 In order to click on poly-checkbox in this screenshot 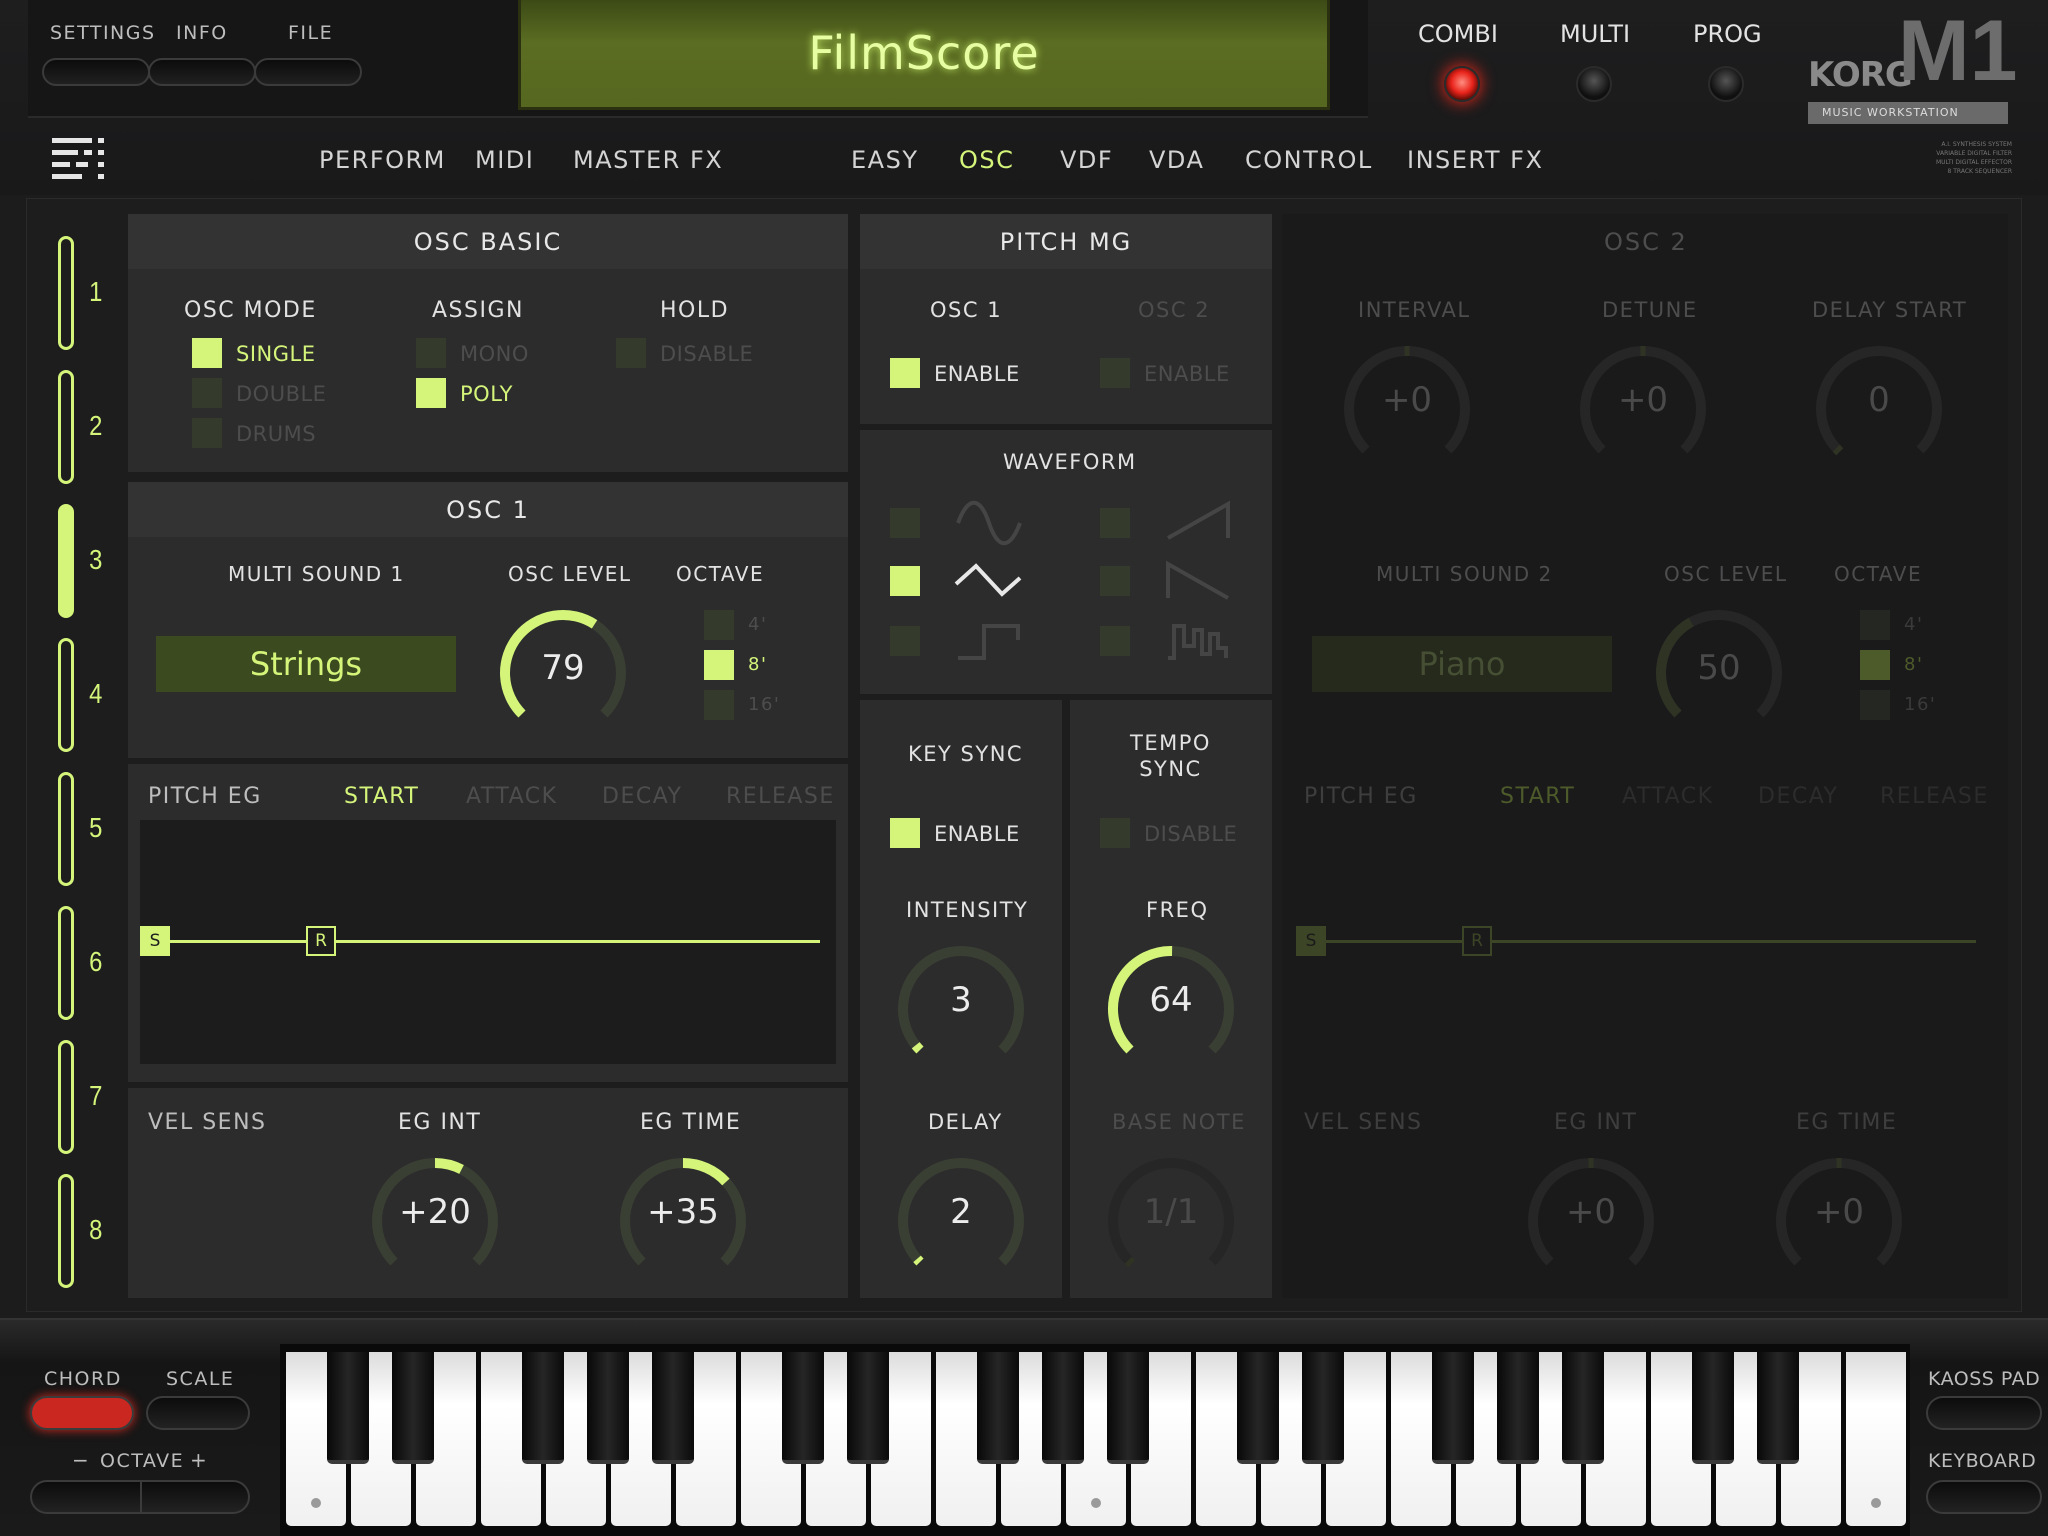, I will do `click(431, 393)`.